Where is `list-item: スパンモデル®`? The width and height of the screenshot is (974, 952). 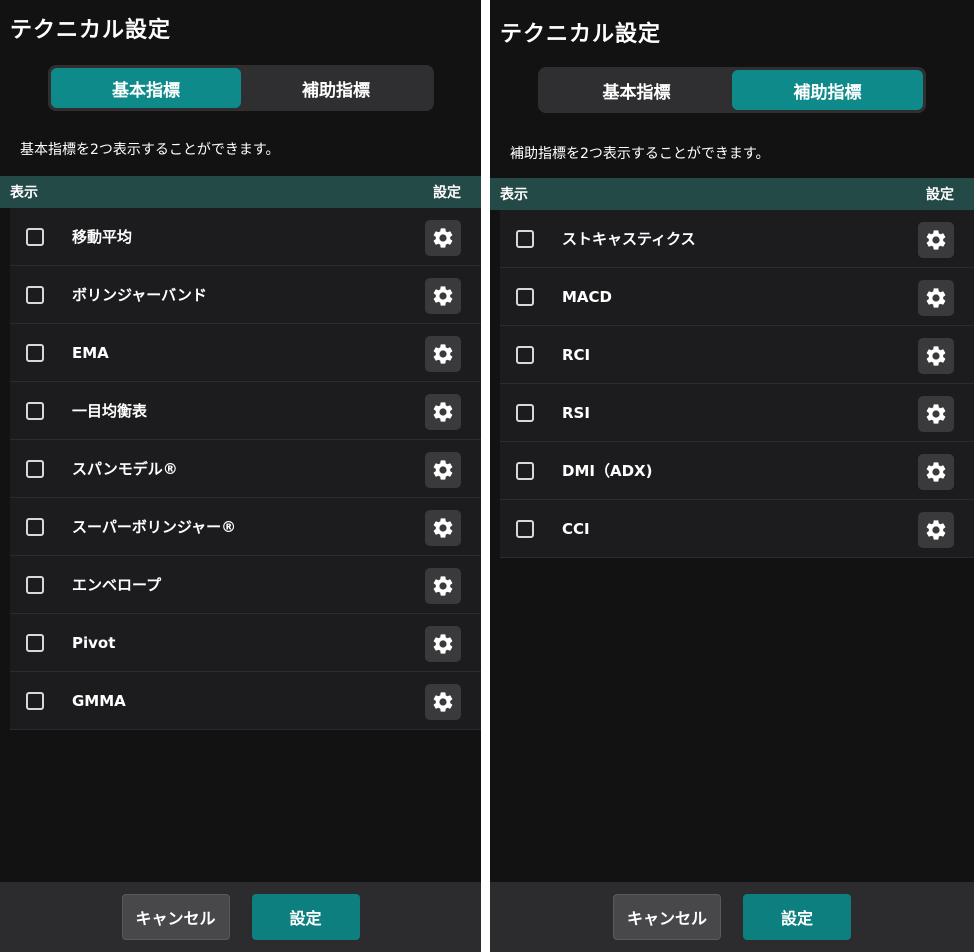 list-item: スパンモデル® is located at coordinates (245, 469).